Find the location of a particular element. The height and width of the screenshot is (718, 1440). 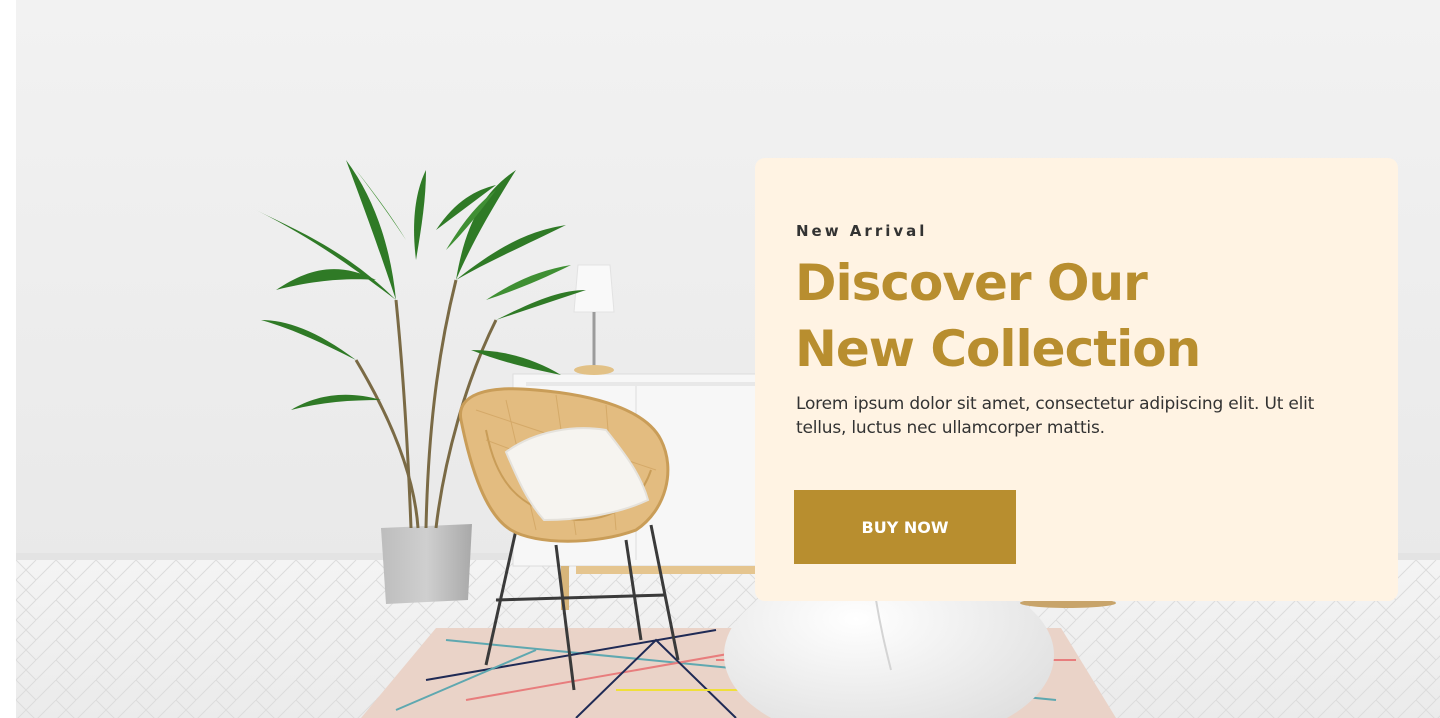

headline: Discover Our New Collection is located at coordinates (1055, 316).